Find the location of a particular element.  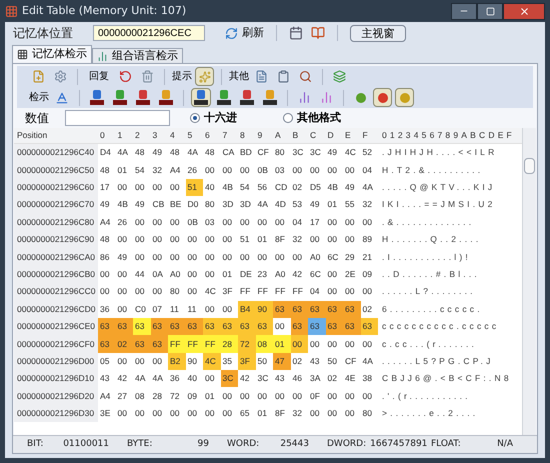

byte-cell: 47 is located at coordinates (281, 361).